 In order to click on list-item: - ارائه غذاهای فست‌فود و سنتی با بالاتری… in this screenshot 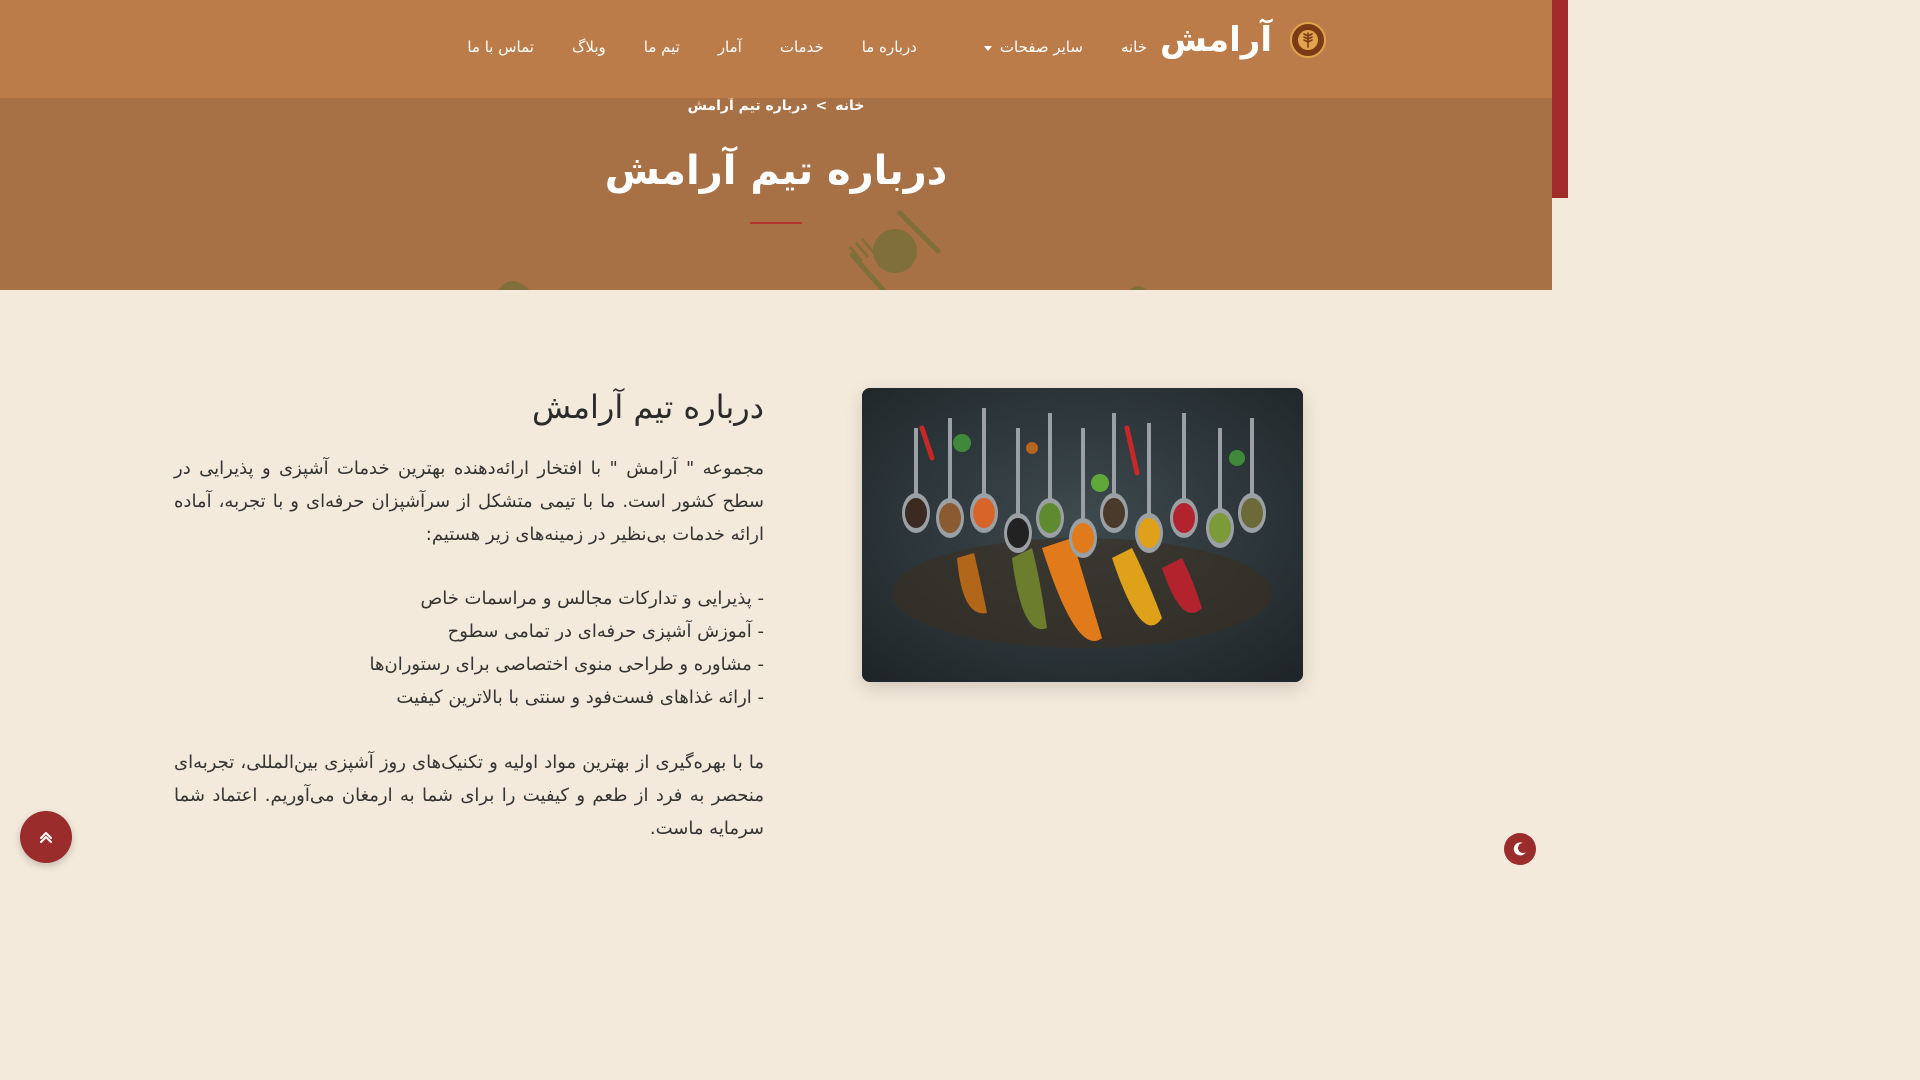, I will do `click(580, 697)`.